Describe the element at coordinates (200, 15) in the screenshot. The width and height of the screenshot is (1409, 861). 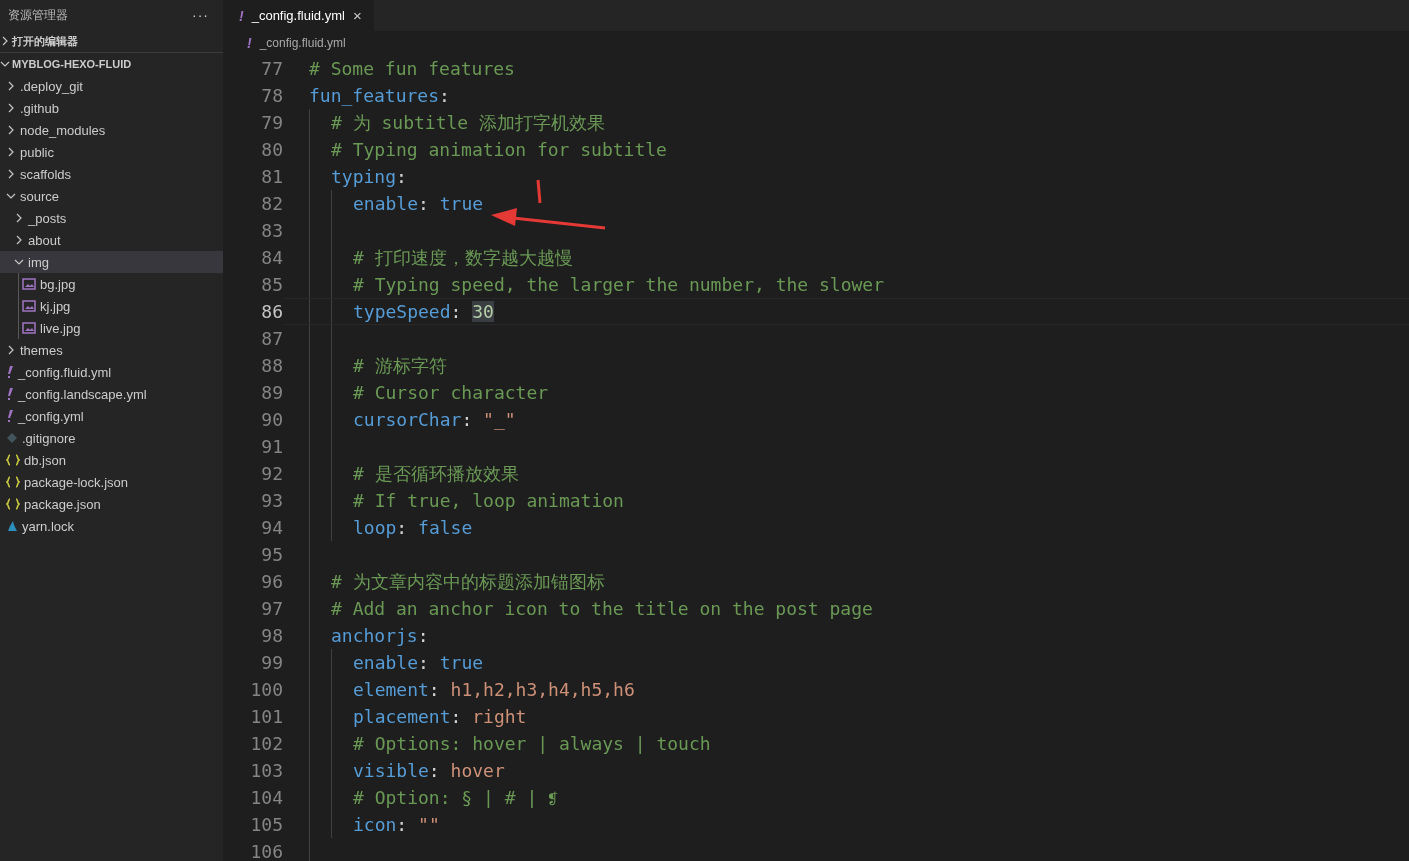
I see `more-button: ···` at that location.